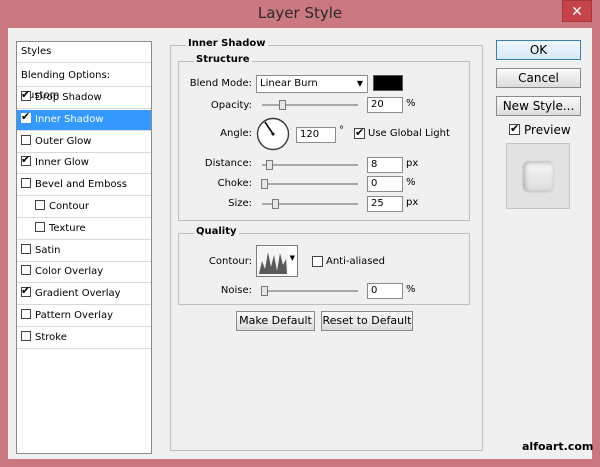 The image size is (600, 467). Describe the element at coordinates (310, 204) in the screenshot. I see `size-slider` at that location.